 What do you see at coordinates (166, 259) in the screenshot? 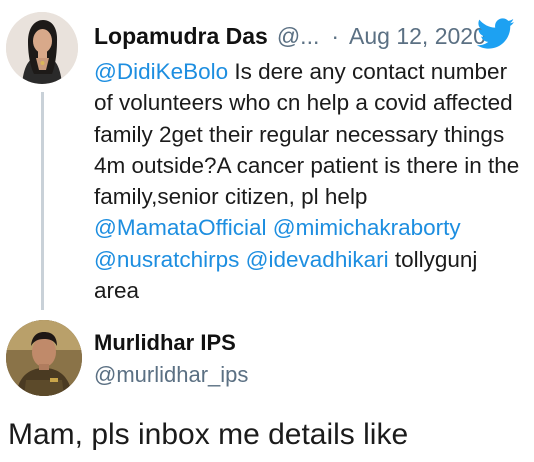
I see `mention-link: @nusratchirps` at bounding box center [166, 259].